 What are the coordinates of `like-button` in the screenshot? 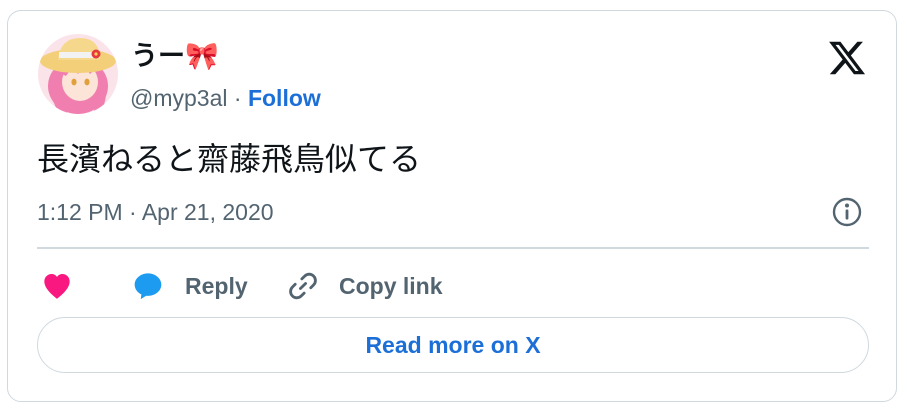 It's located at (57, 286).